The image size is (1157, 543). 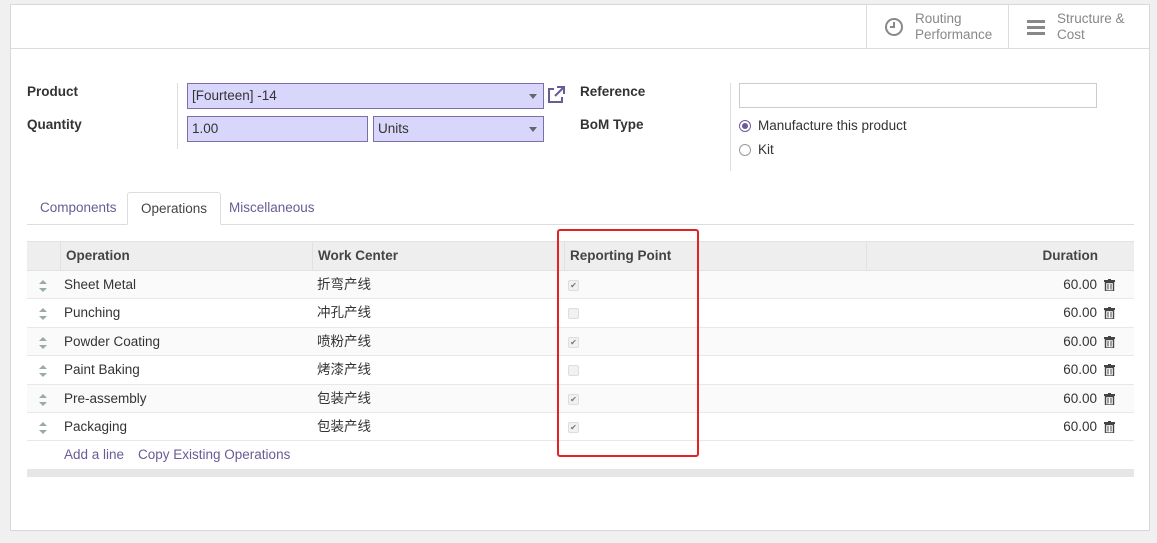 I want to click on radio-unselected-icon, so click(x=745, y=149).